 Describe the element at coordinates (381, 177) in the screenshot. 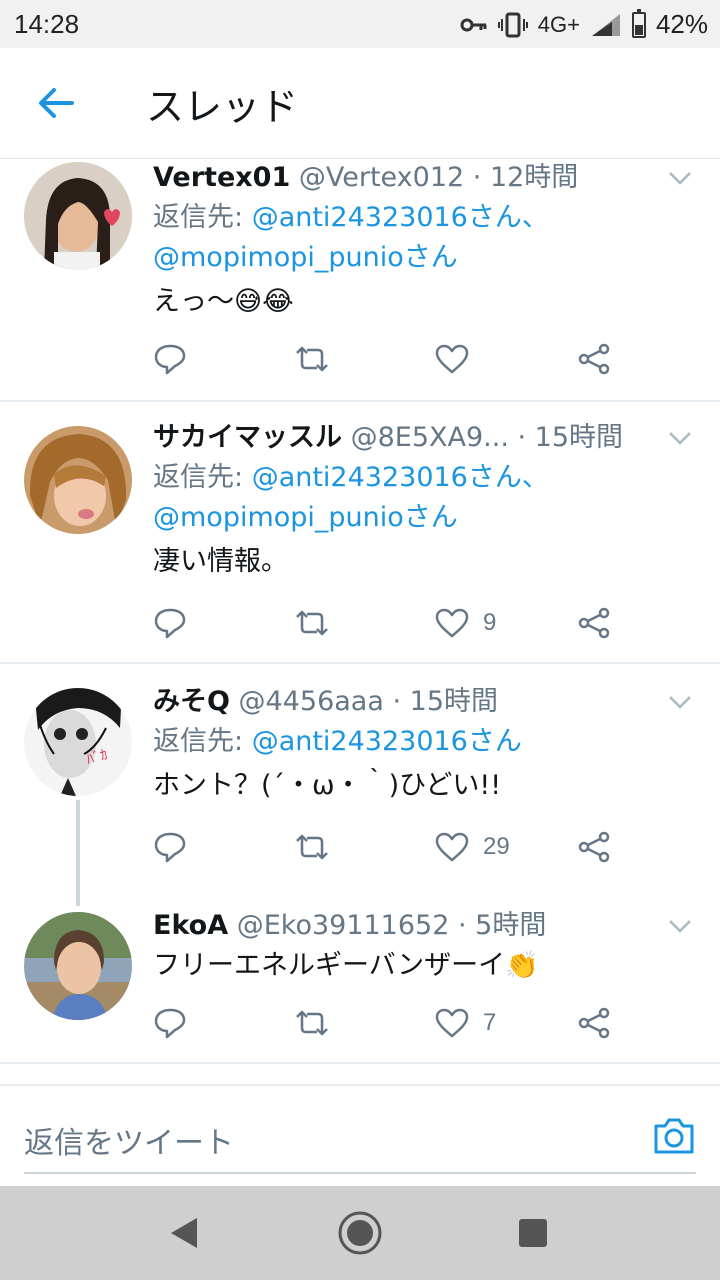

I see `handle: @Vertex012` at that location.